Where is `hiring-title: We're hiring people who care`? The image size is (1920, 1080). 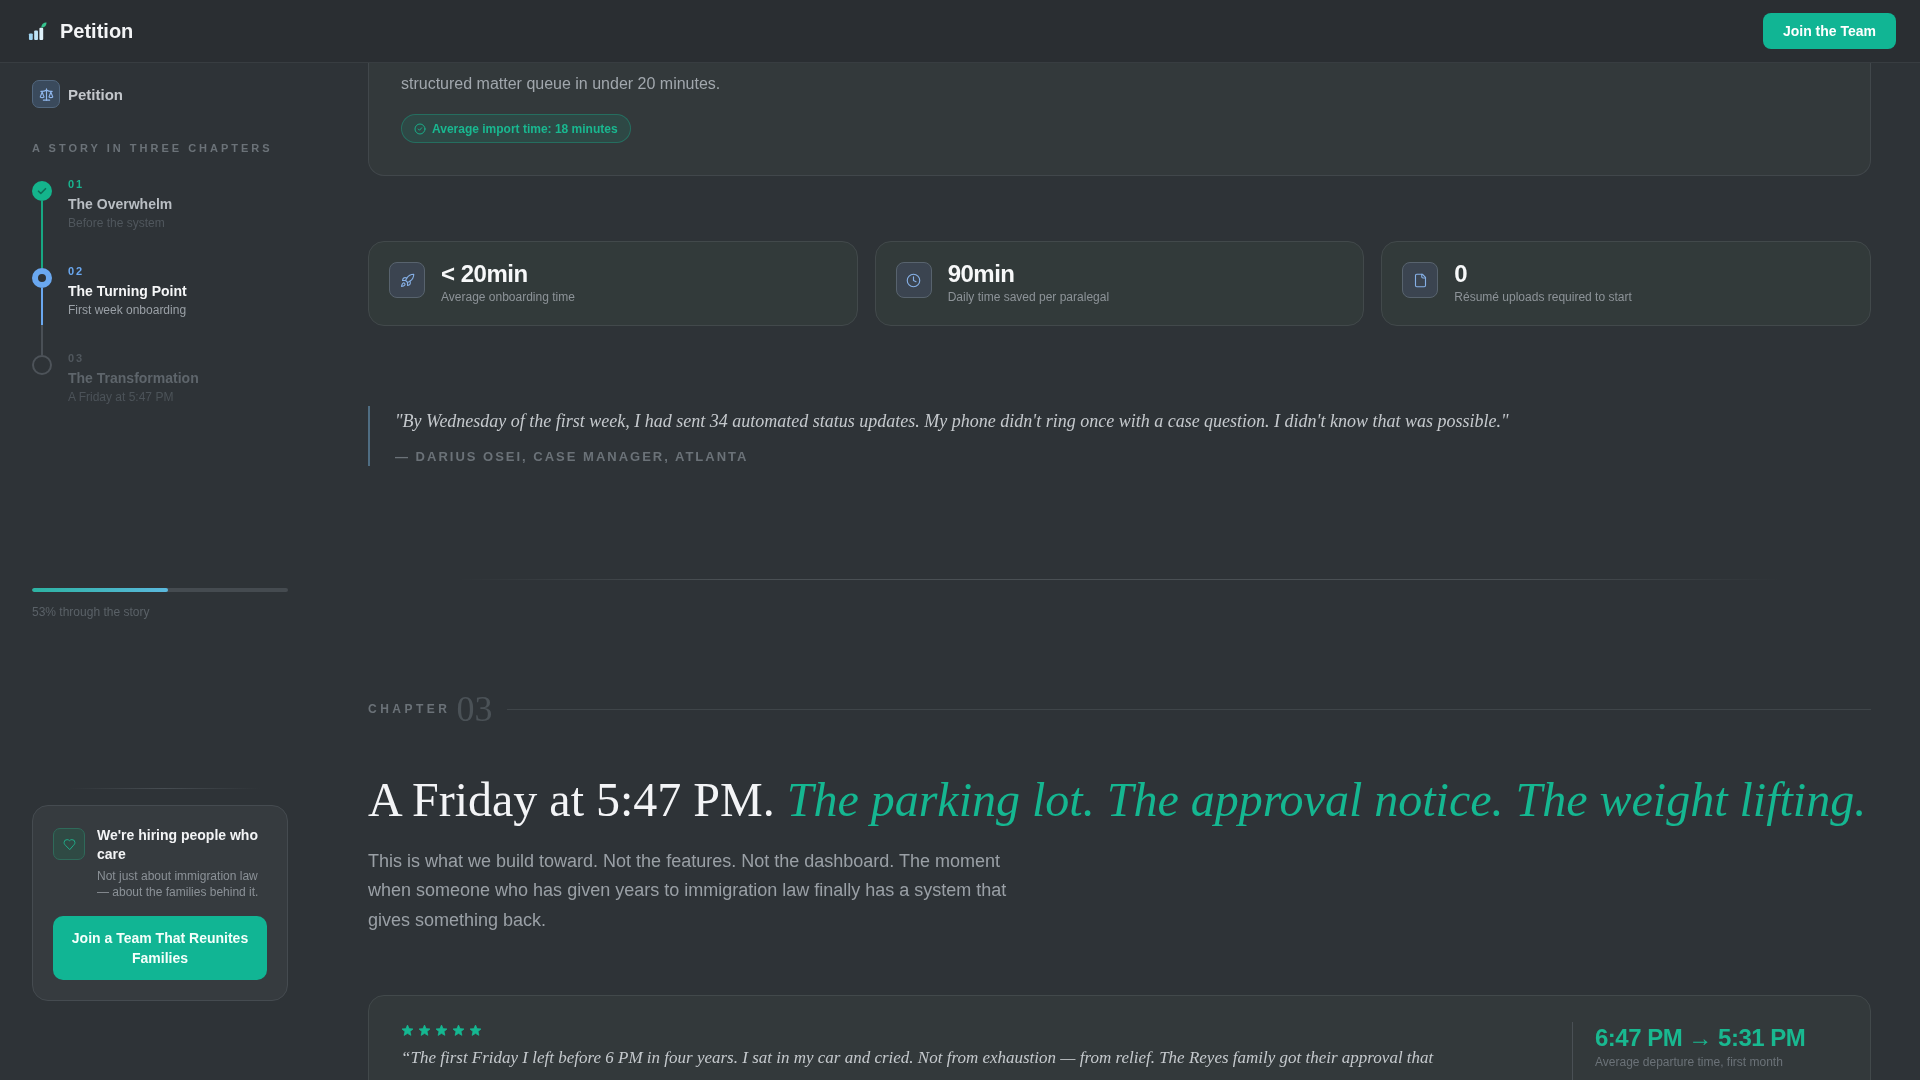 hiring-title: We're hiring people who care is located at coordinates (178, 845).